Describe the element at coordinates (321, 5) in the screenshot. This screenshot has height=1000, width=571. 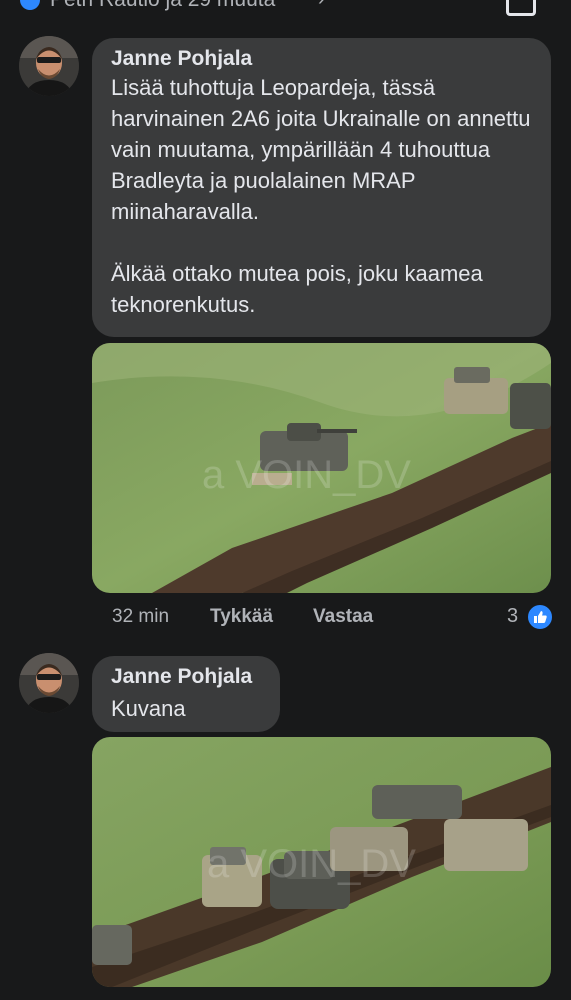
I see `chevron-right-icon: ›` at that location.